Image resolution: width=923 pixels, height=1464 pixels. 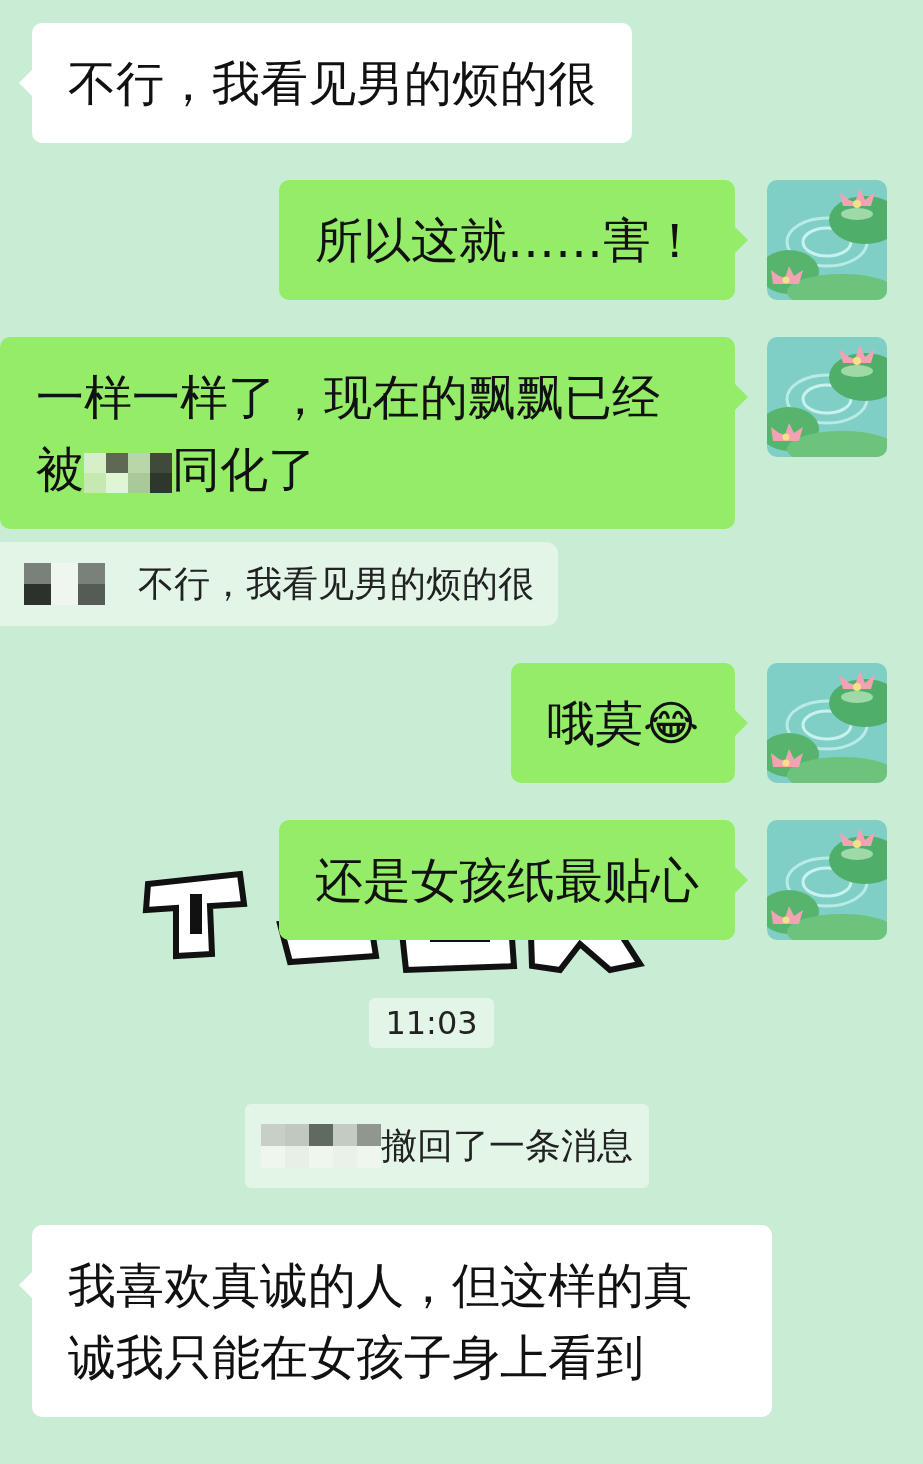 I want to click on quoted-message: 不行，我看见男的烦的很, so click(x=279, y=584).